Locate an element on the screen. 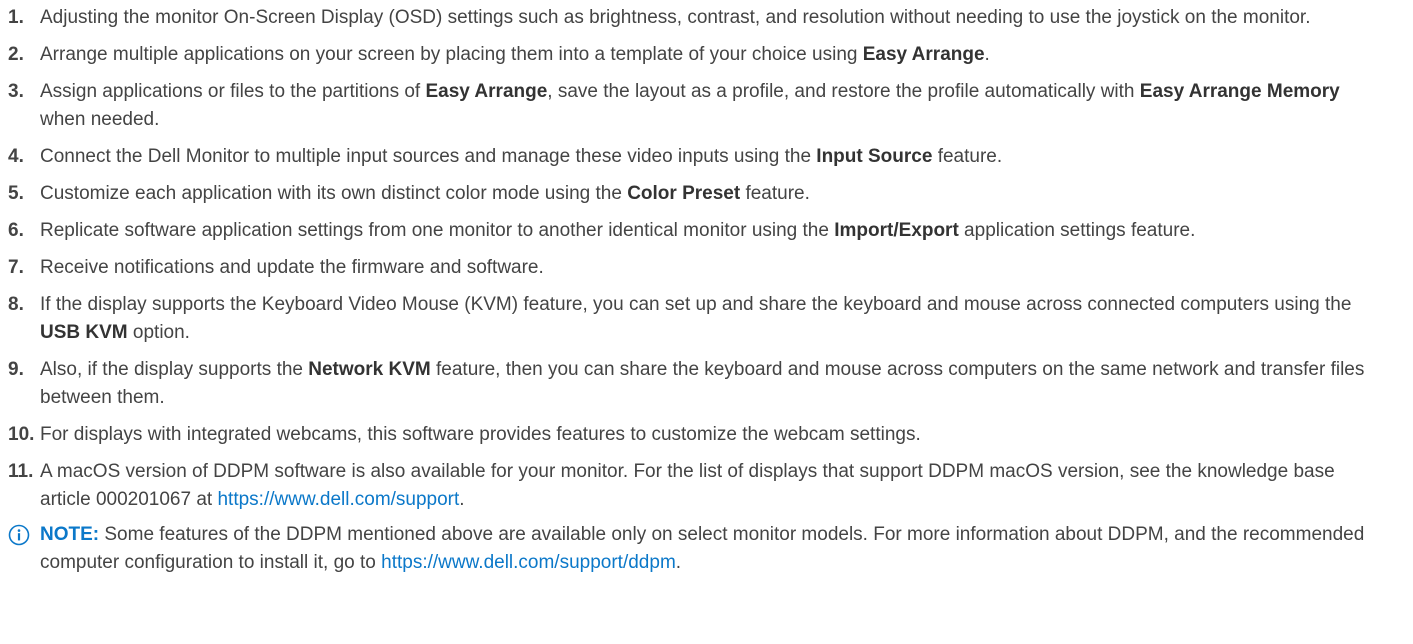 The width and height of the screenshot is (1413, 644). list-item-number: 11. is located at coordinates (21, 471).